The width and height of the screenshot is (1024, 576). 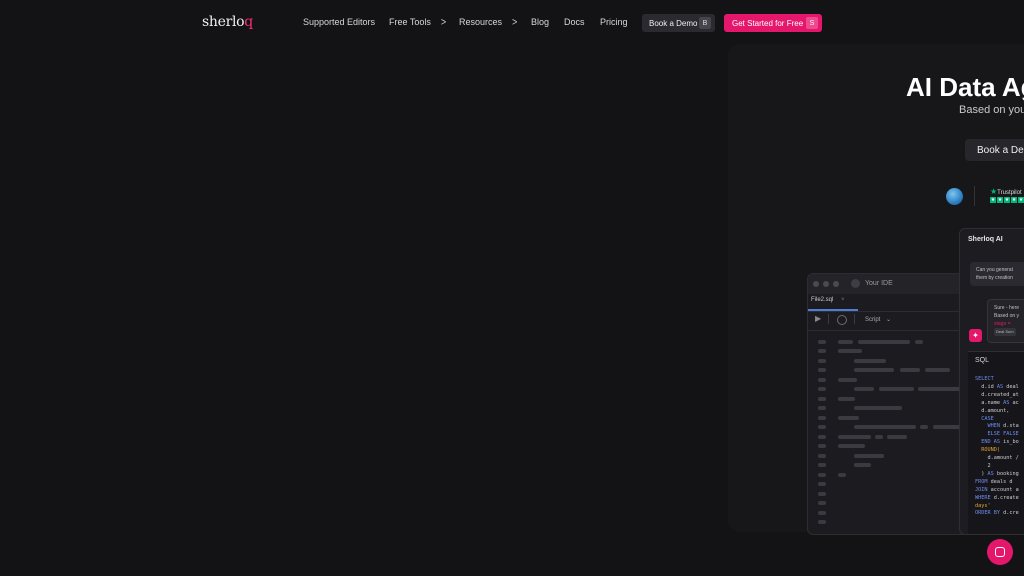 What do you see at coordinates (705, 23) in the screenshot?
I see `shortcut-key: B` at bounding box center [705, 23].